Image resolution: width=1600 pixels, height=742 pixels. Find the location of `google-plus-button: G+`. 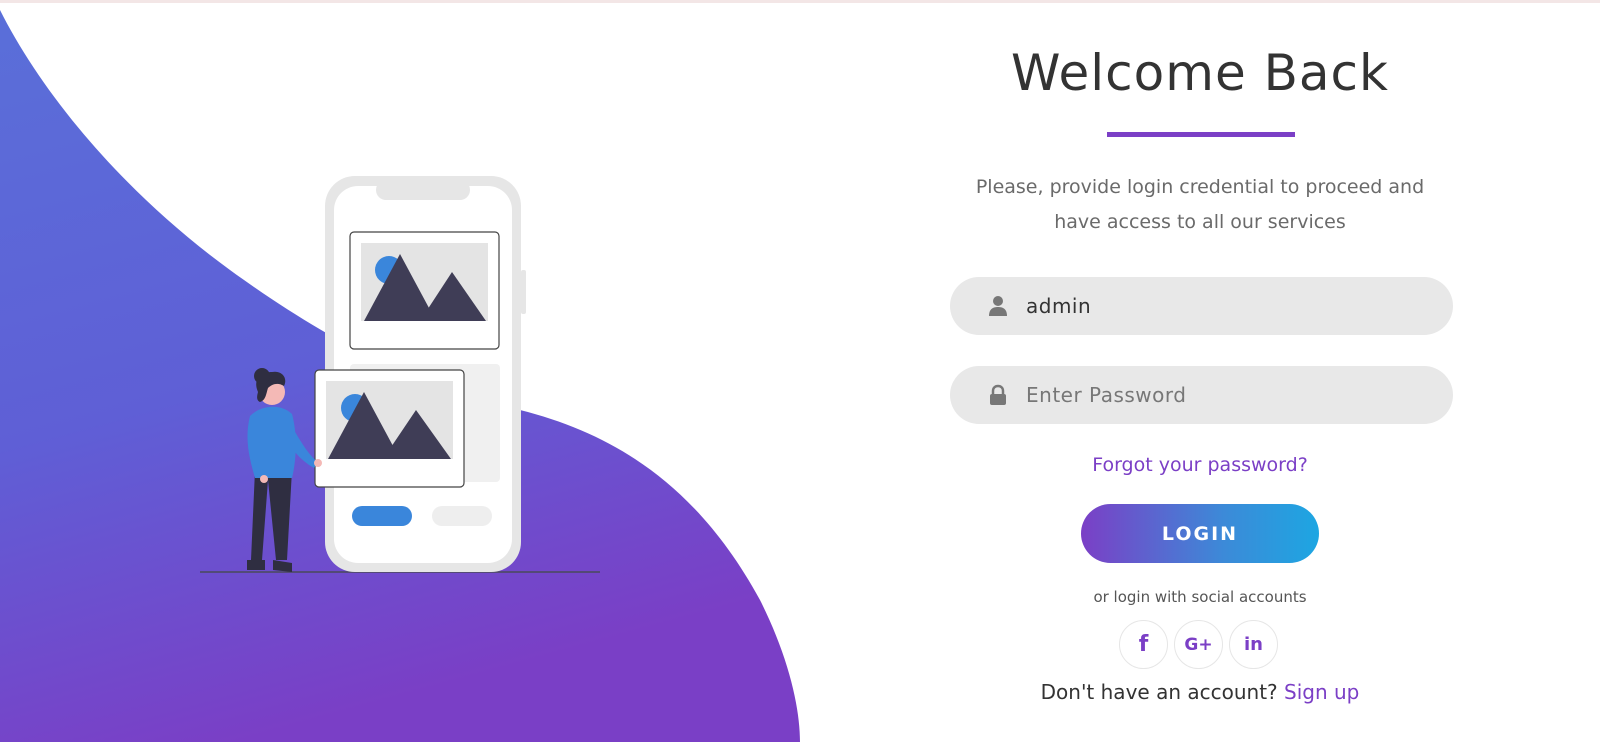

google-plus-button: G+ is located at coordinates (1198, 644).